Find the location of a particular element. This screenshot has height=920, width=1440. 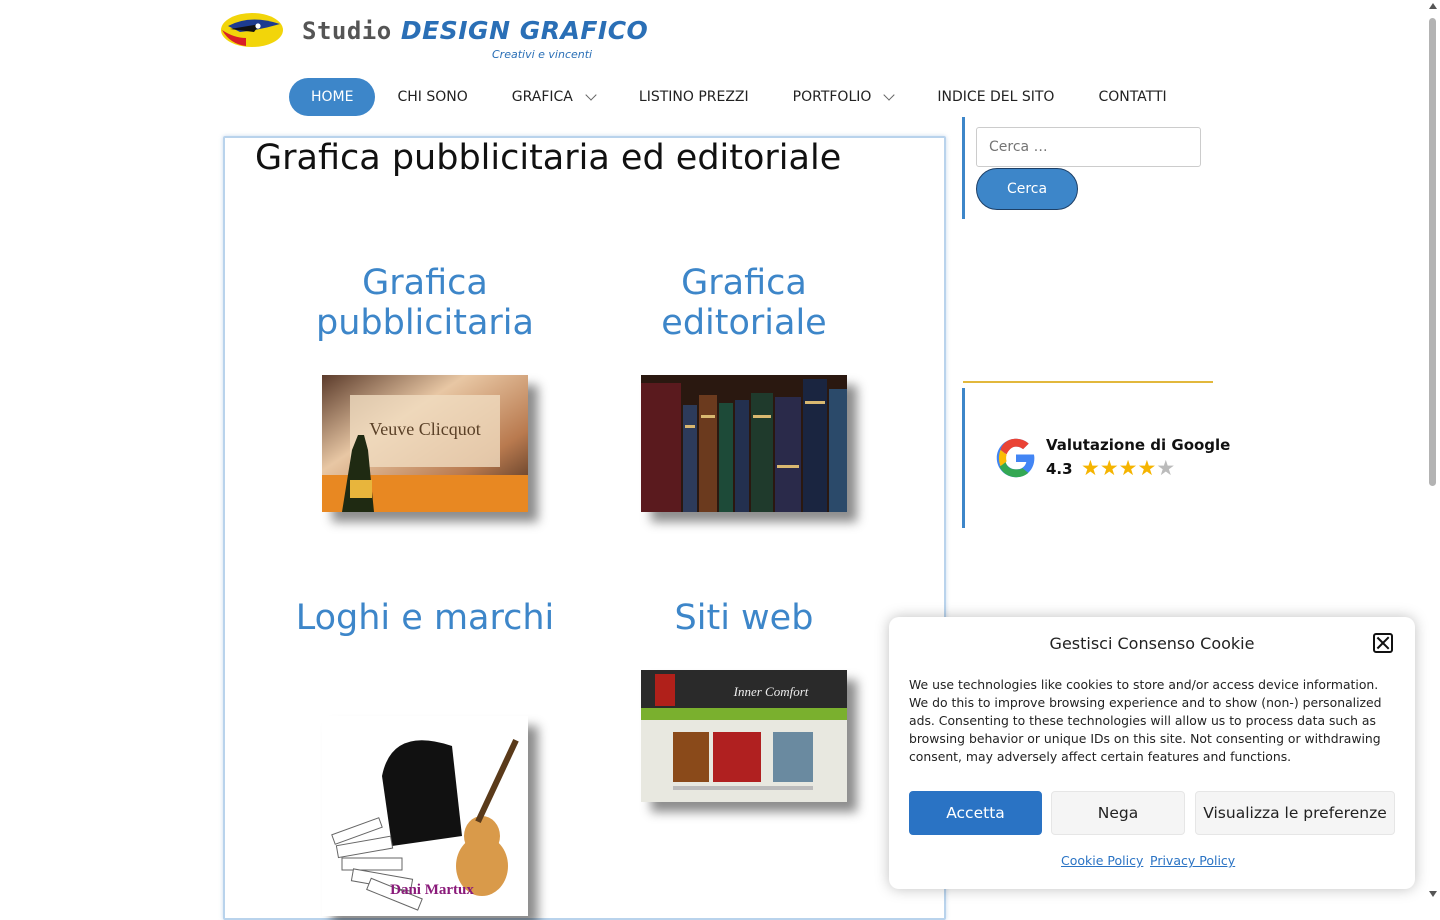

nav-item-portfolio: PORTFOLIO is located at coordinates (843, 97).